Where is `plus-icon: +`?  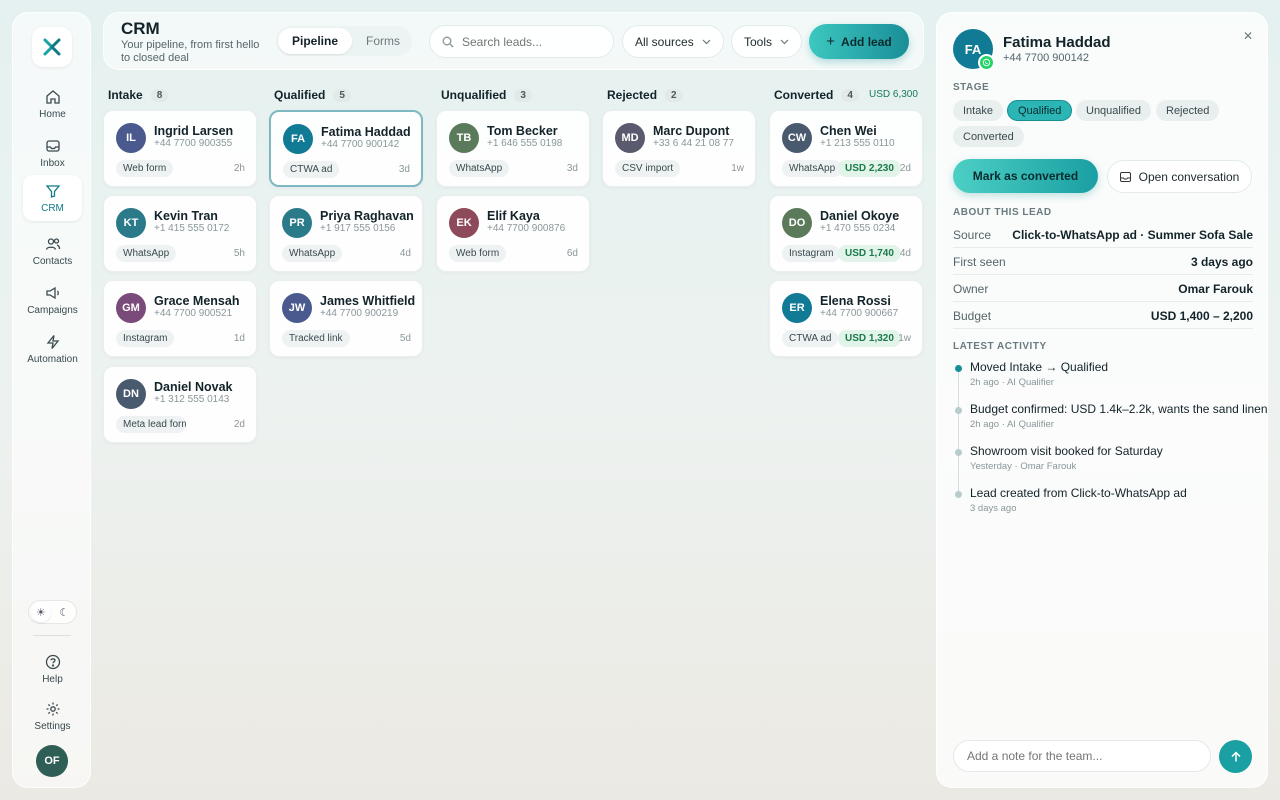
plus-icon: + is located at coordinates (831, 41).